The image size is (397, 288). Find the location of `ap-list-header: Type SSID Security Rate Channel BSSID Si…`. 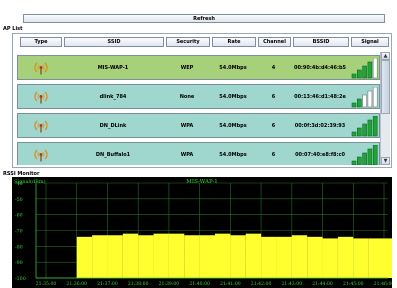

ap-list-header: Type SSID Security Rate Channel BSSID Si… is located at coordinates (205, 42).